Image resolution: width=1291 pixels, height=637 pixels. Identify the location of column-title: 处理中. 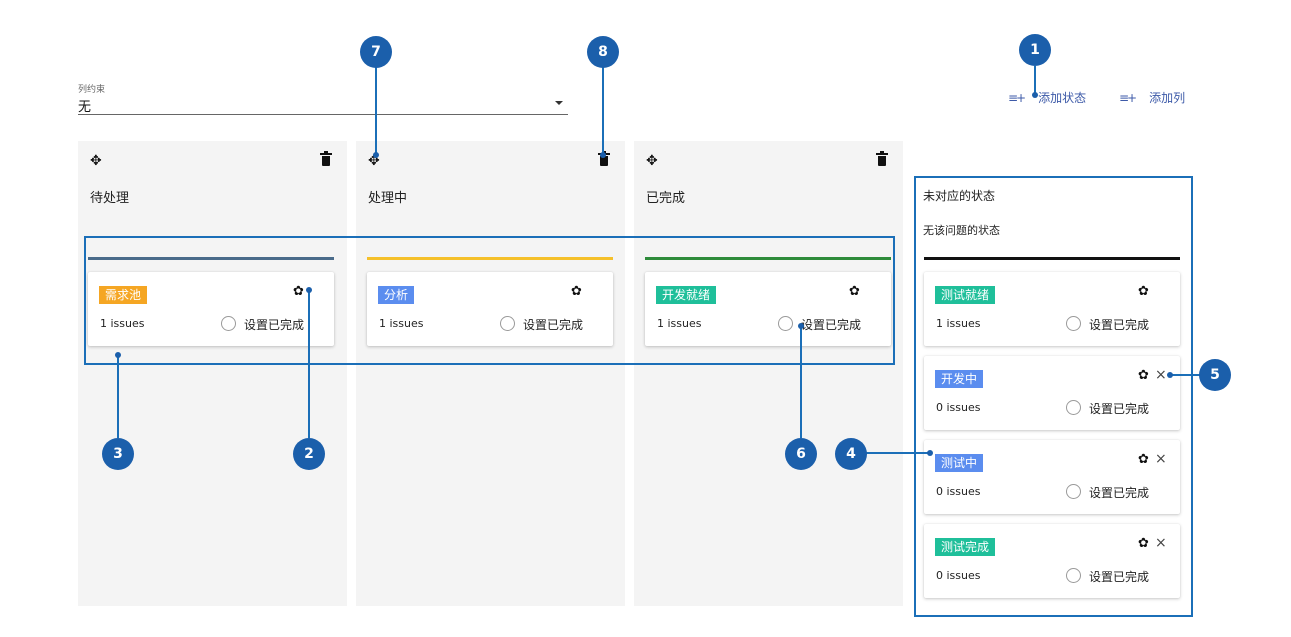
(388, 198).